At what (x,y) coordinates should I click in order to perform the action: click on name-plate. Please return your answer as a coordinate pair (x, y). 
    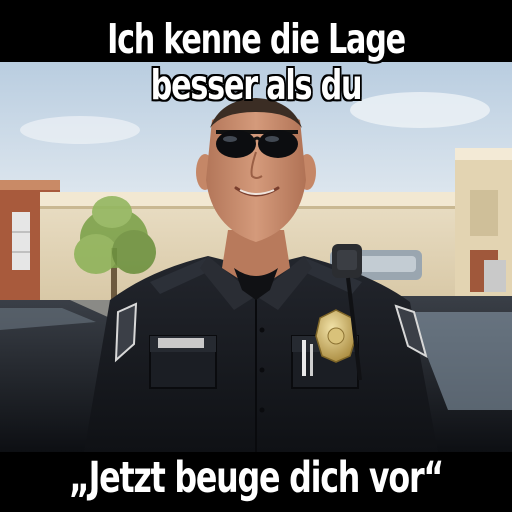
    Looking at the image, I should click on (181, 343).